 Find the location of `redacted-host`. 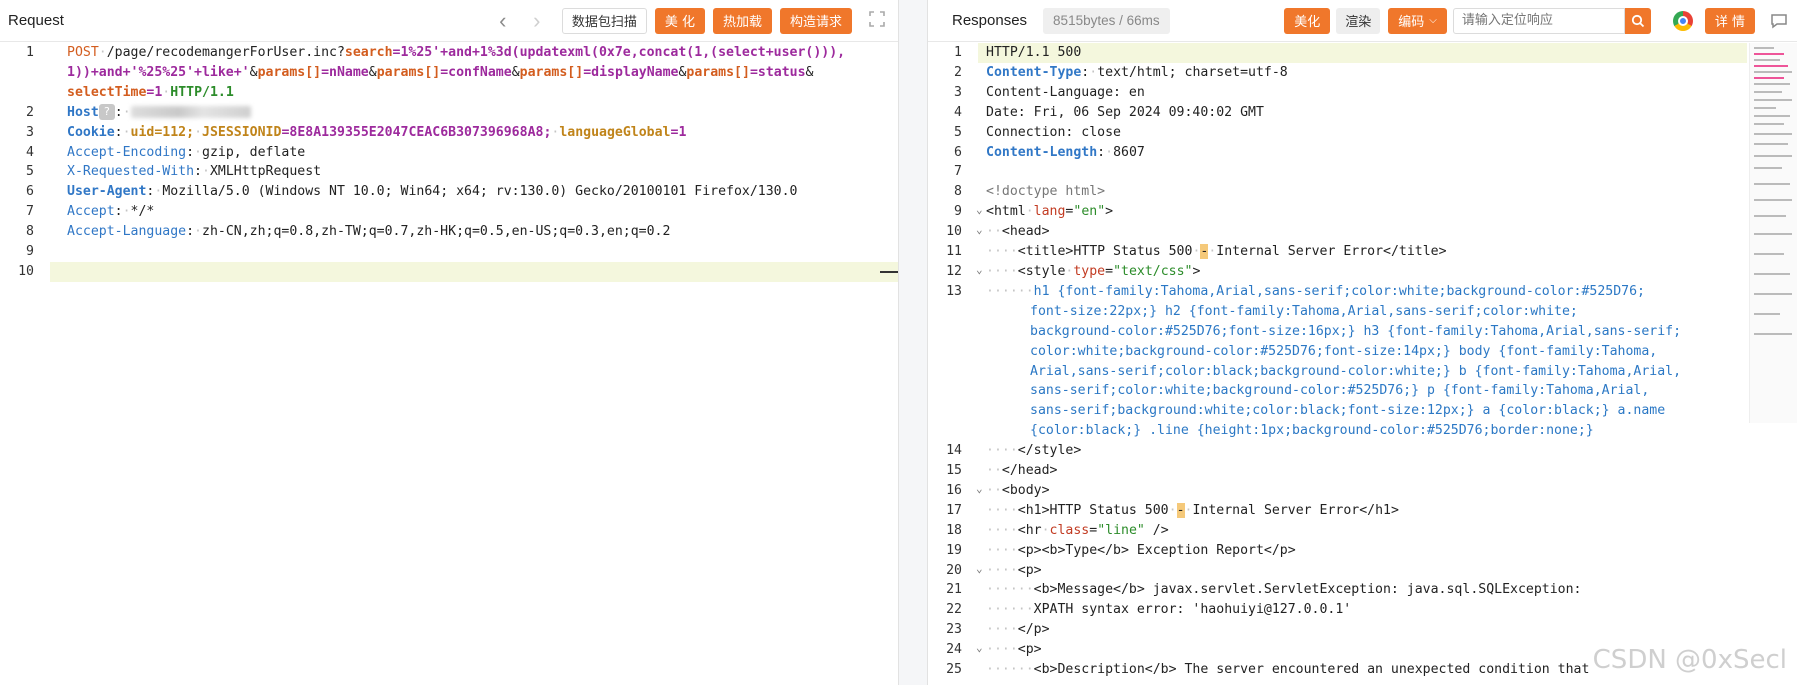

redacted-host is located at coordinates (190, 111).